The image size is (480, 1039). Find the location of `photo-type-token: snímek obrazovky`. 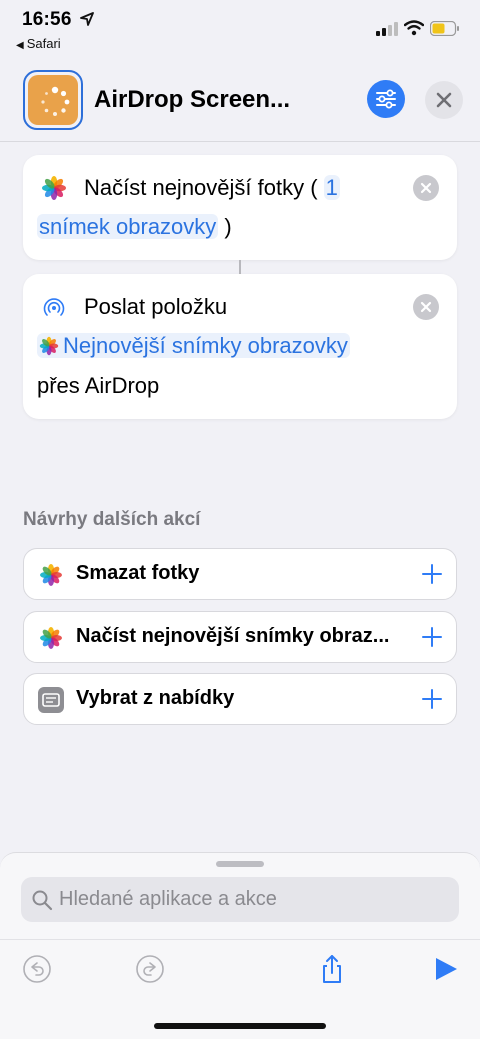

photo-type-token: snímek obrazovky is located at coordinates (128, 226).